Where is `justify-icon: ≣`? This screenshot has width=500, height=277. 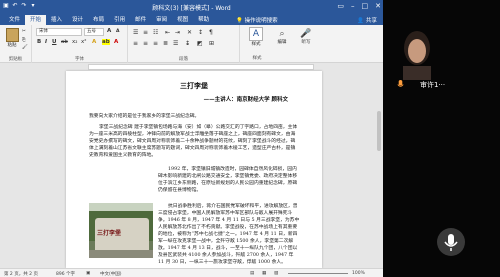
justify-icon: ≣ is located at coordinates (165, 43).